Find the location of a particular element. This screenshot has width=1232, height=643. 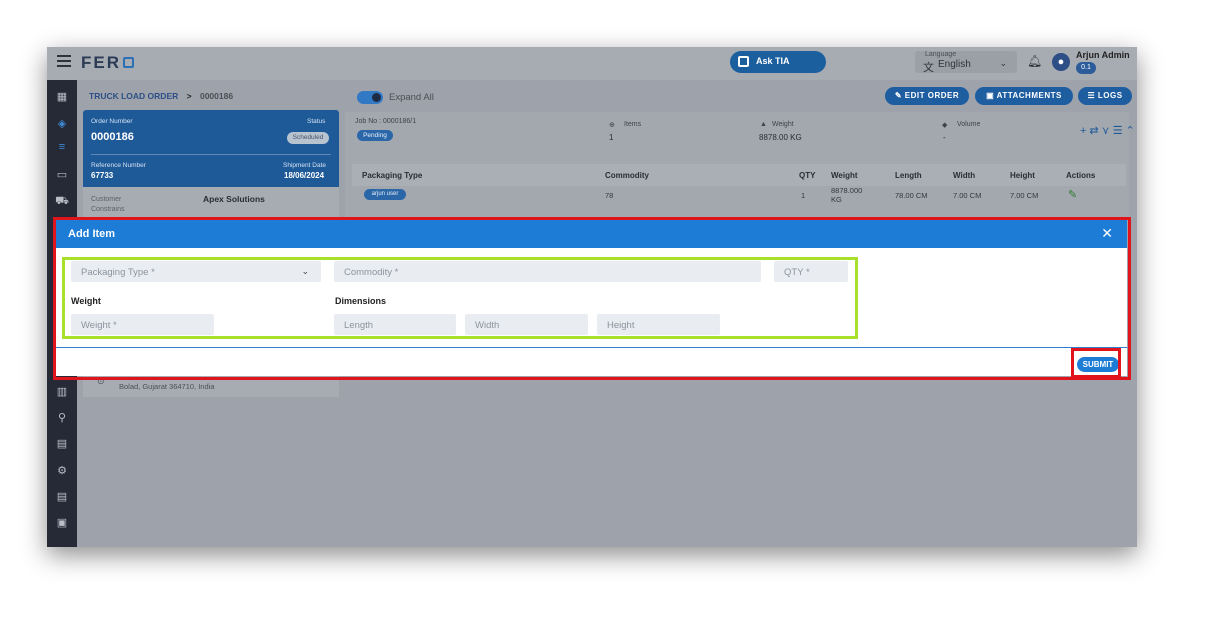

logs-button: ☰ LOGS is located at coordinates (1105, 96).